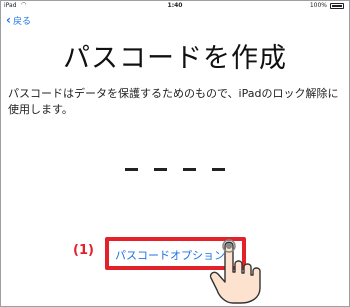 This screenshot has height=307, width=350. What do you see at coordinates (21, 21) in the screenshot?
I see `back-button-label: 戻る` at bounding box center [21, 21].